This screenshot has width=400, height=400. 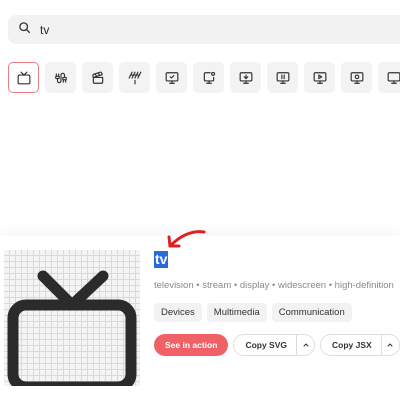 I want to click on icon-tile-monitor-play, so click(x=319, y=77).